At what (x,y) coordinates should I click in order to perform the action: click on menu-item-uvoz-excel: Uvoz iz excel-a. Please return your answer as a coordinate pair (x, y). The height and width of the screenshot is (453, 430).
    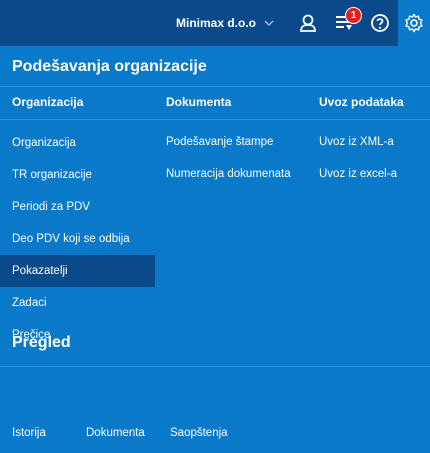
    Looking at the image, I should click on (358, 174).